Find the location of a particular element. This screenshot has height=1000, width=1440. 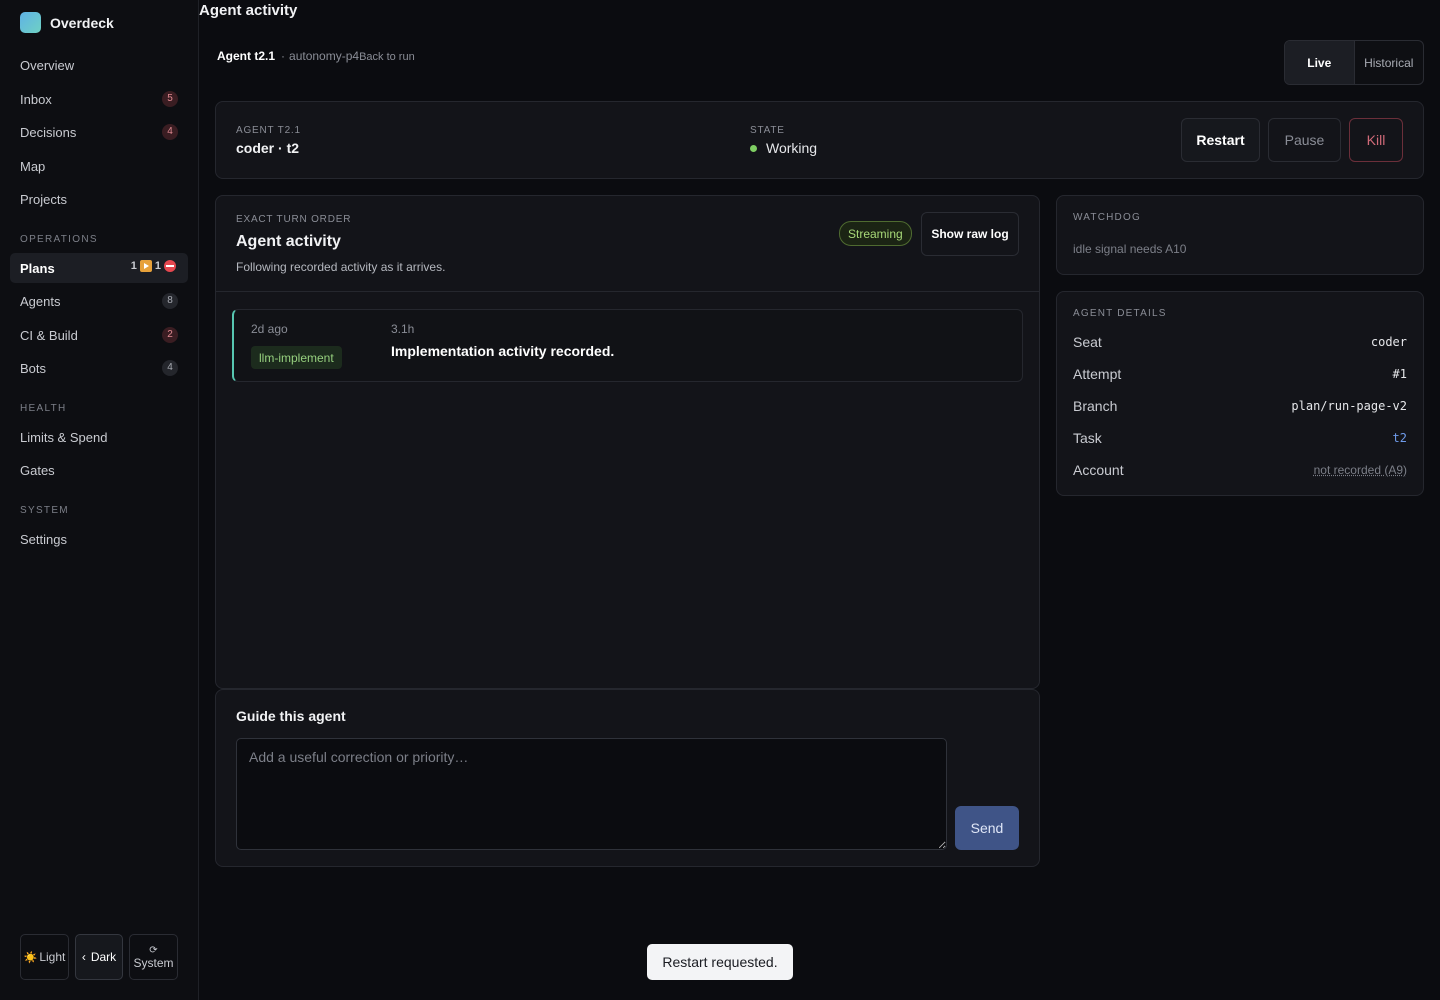

detail-key: Attempt is located at coordinates (1097, 374).